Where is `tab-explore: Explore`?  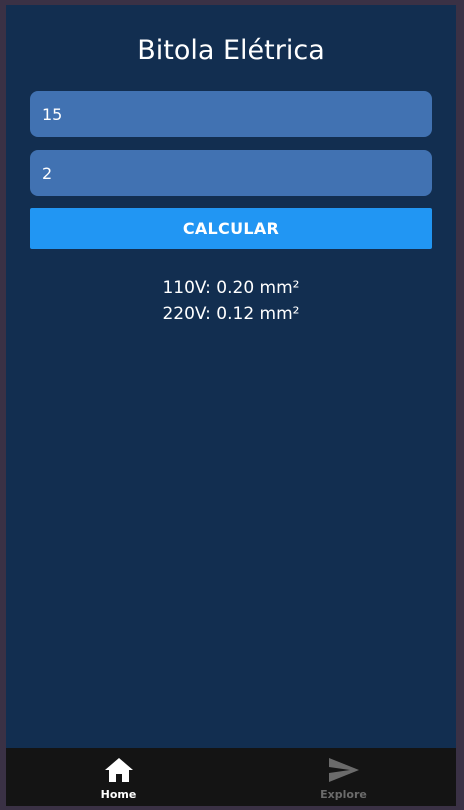
tab-explore: Explore is located at coordinates (343, 777).